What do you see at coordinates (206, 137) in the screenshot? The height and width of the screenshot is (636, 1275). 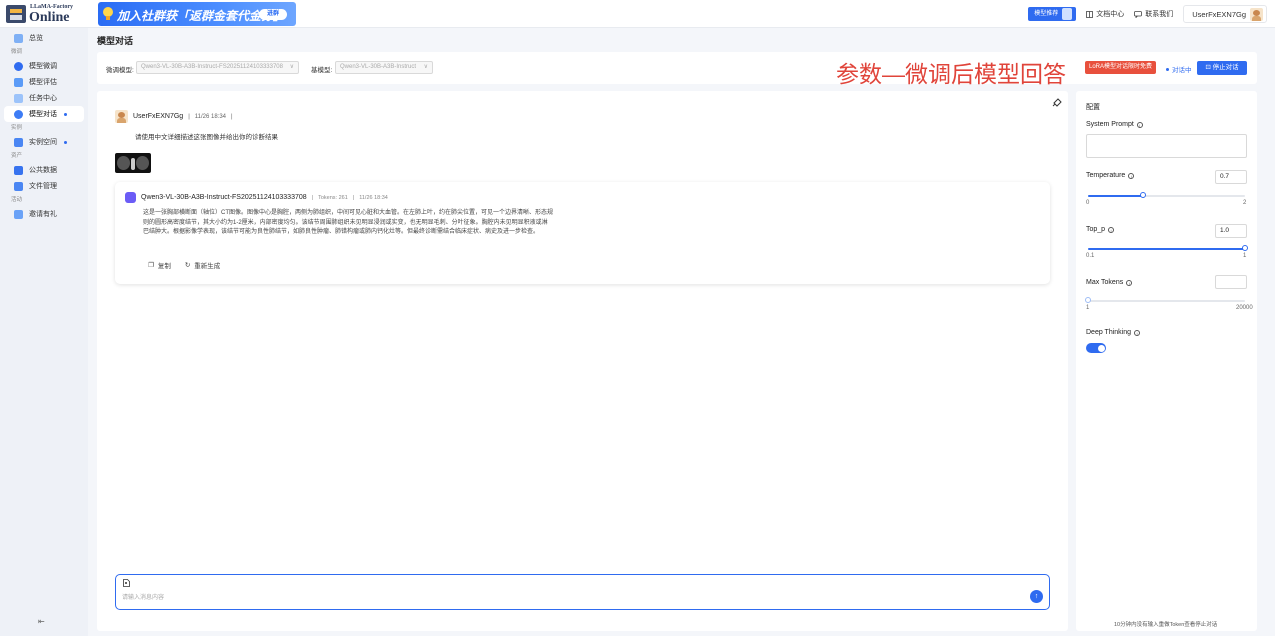 I see `user-message-text: 请使用中文详细描述这张图像并给出你的诊断结果` at bounding box center [206, 137].